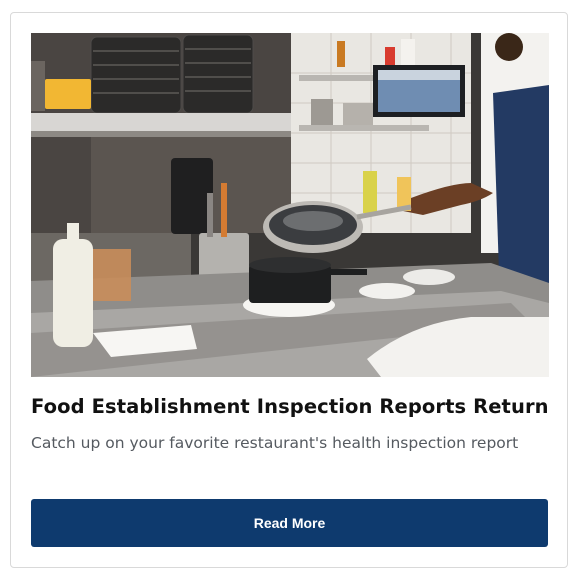 Image resolution: width=581 pixels, height=580 pixels. Describe the element at coordinates (289, 523) in the screenshot. I see `read-more-button: Read More` at that location.